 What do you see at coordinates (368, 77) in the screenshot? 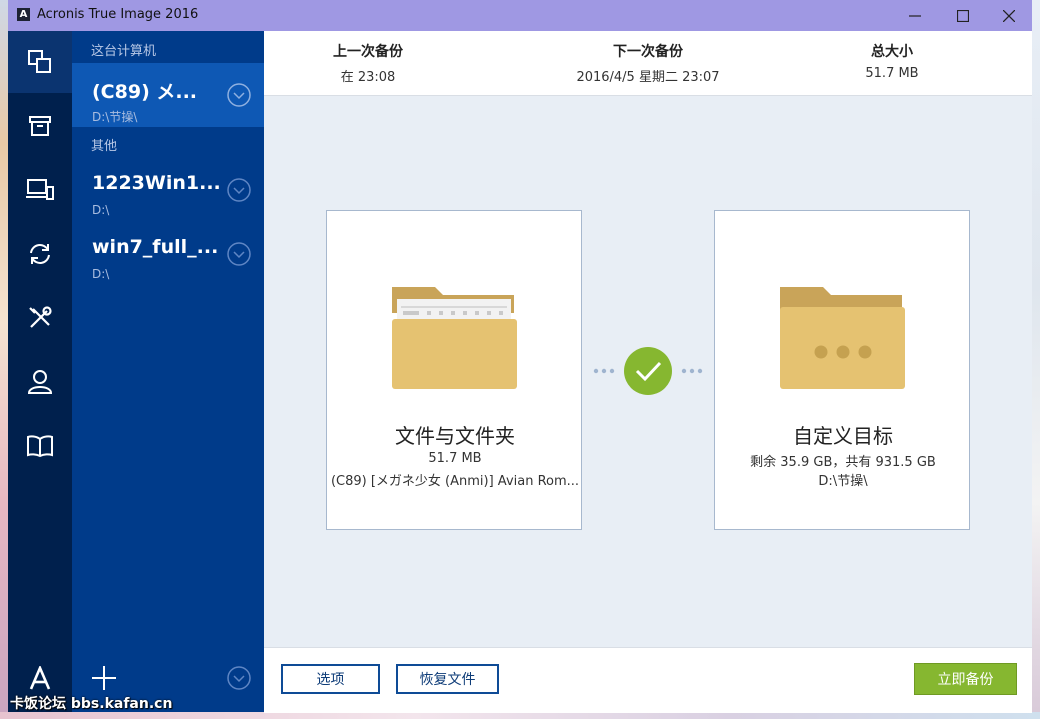
I see `stat-value: 在 23:08` at bounding box center [368, 77].